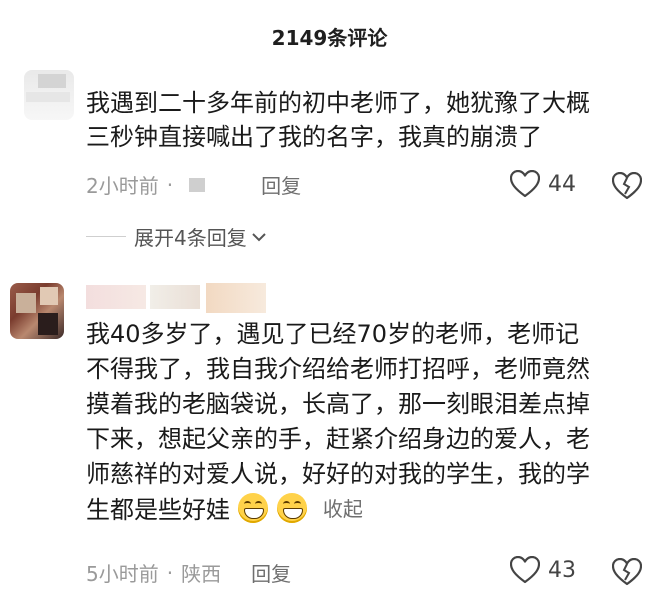  I want to click on expand-replies-button: 展开4条回复, so click(176, 236).